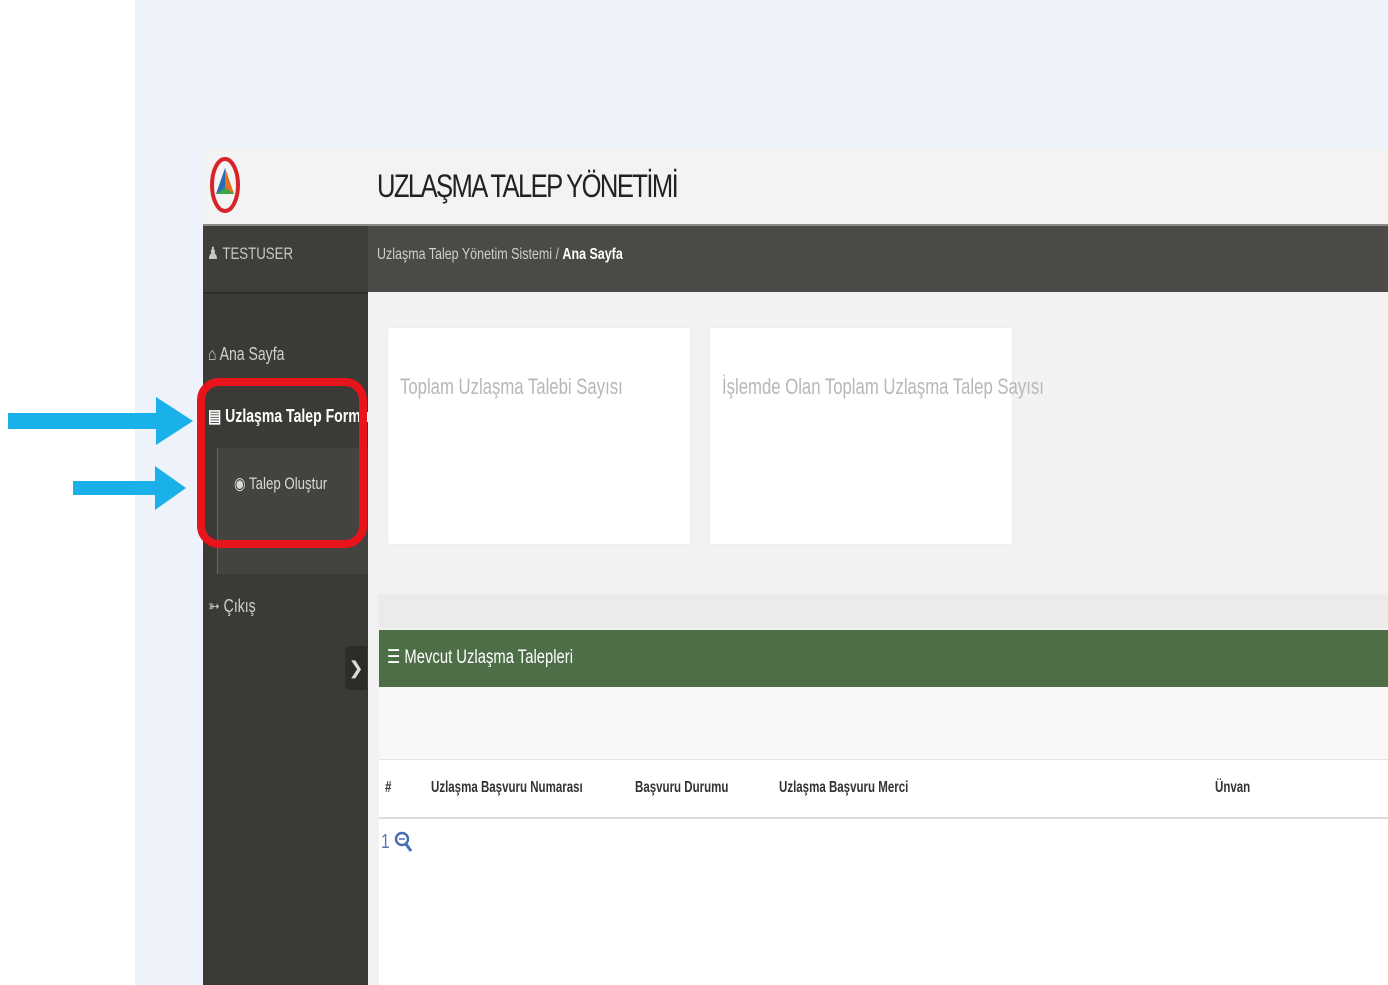 The image size is (1388, 985). I want to click on sidebar-item-logout: ➳ Çıkış, so click(232, 606).